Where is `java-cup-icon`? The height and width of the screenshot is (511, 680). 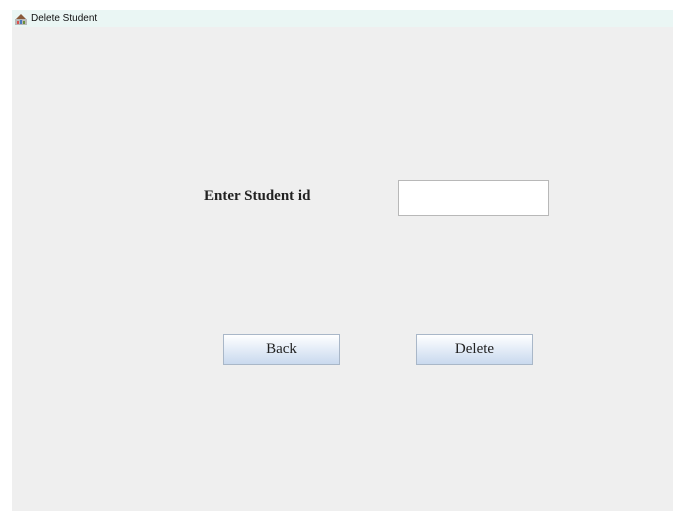
java-cup-icon is located at coordinates (21, 19).